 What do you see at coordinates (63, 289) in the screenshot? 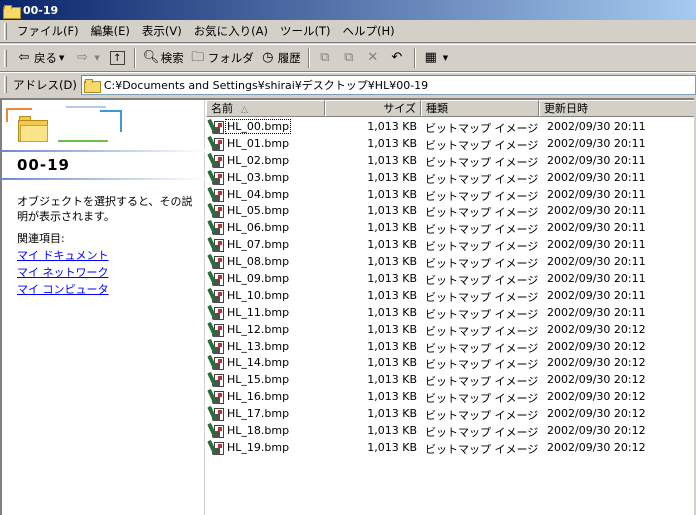
I see `link-my-computer: マイ コンピュータ` at bounding box center [63, 289].